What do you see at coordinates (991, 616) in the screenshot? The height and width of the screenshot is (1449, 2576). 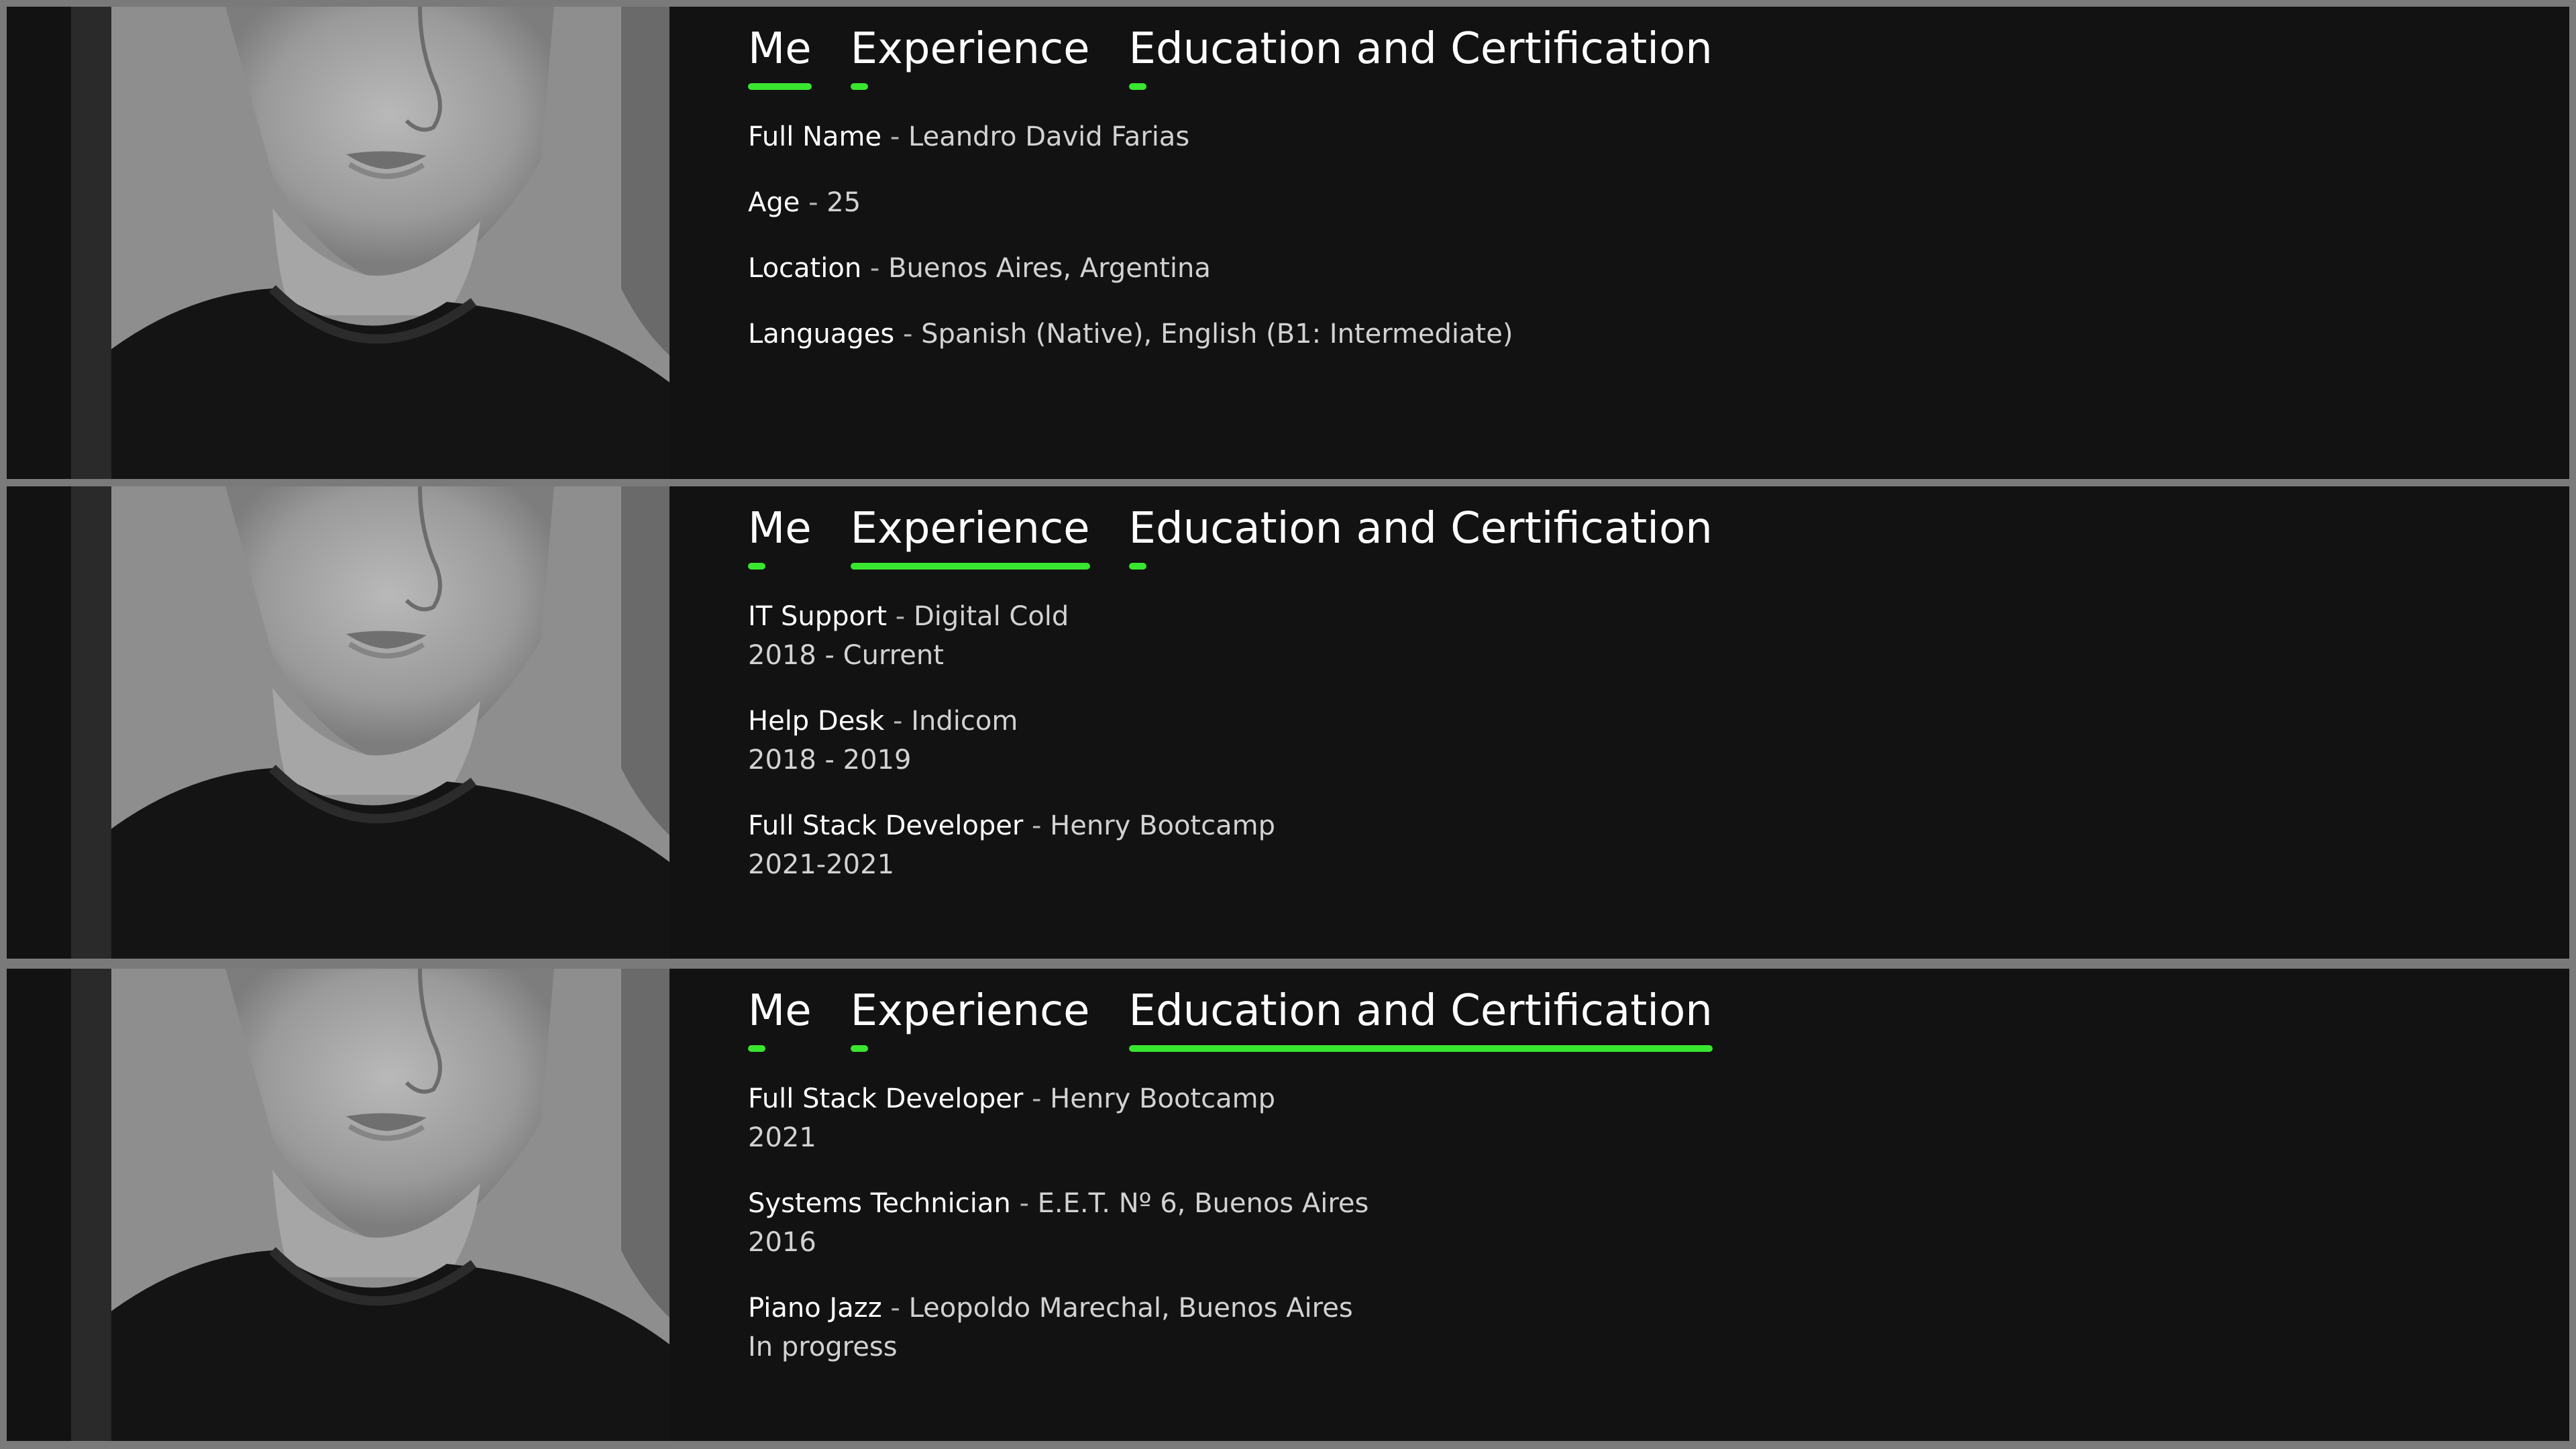 I see `company-name: Digital Cold` at bounding box center [991, 616].